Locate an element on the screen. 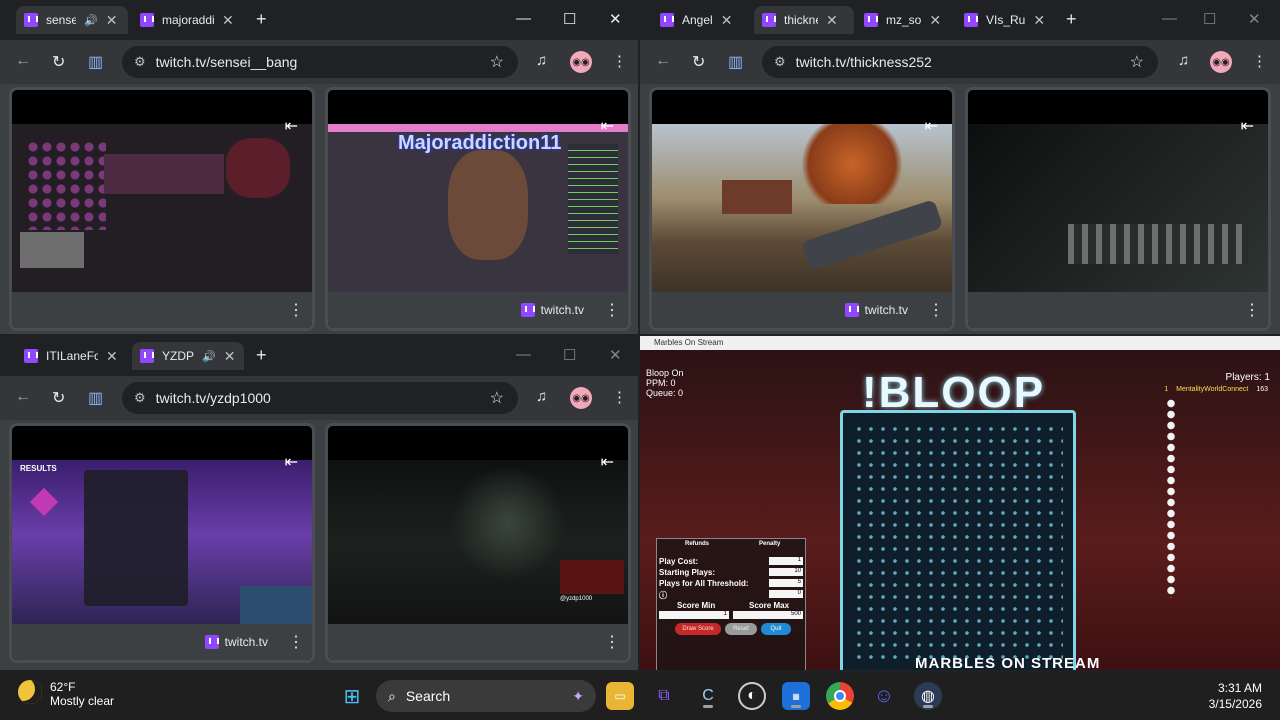 Image resolution: width=1280 pixels, height=720 pixels. threshold-input: 5 is located at coordinates (786, 583).